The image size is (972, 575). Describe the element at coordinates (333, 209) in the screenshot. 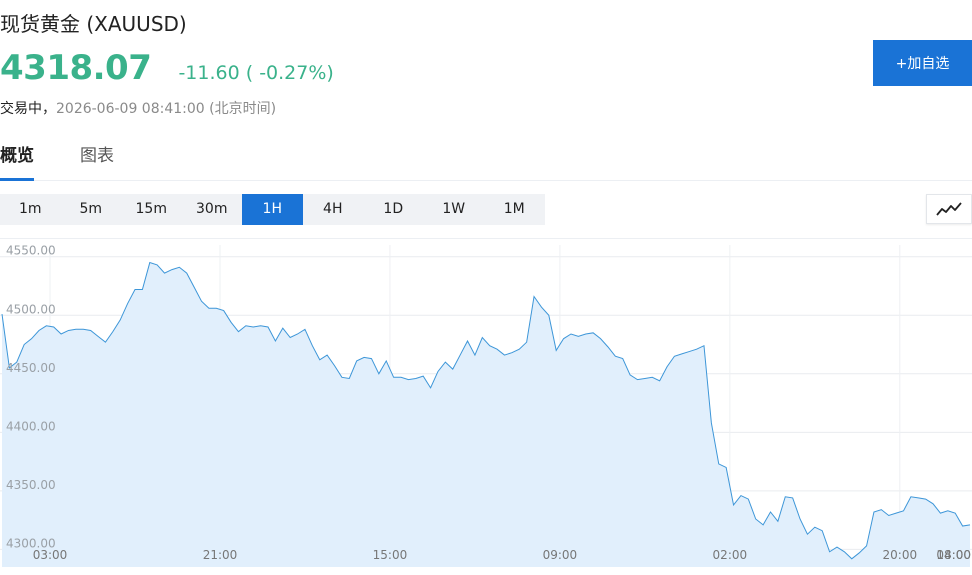

I see `period-4h: 4H` at that location.